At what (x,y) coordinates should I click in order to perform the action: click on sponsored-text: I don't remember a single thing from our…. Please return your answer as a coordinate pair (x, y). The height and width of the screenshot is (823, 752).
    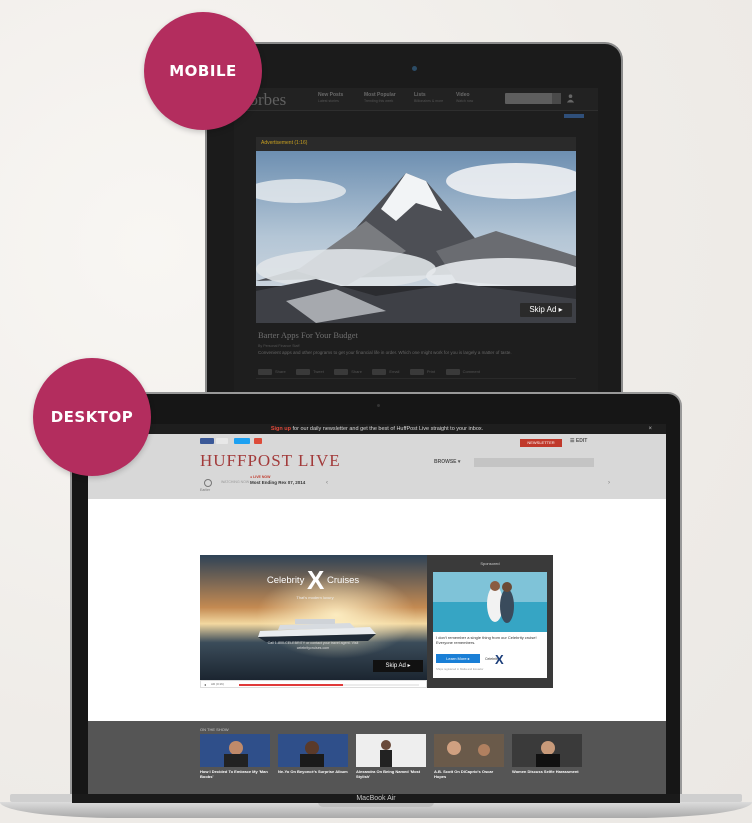
    Looking at the image, I should click on (486, 640).